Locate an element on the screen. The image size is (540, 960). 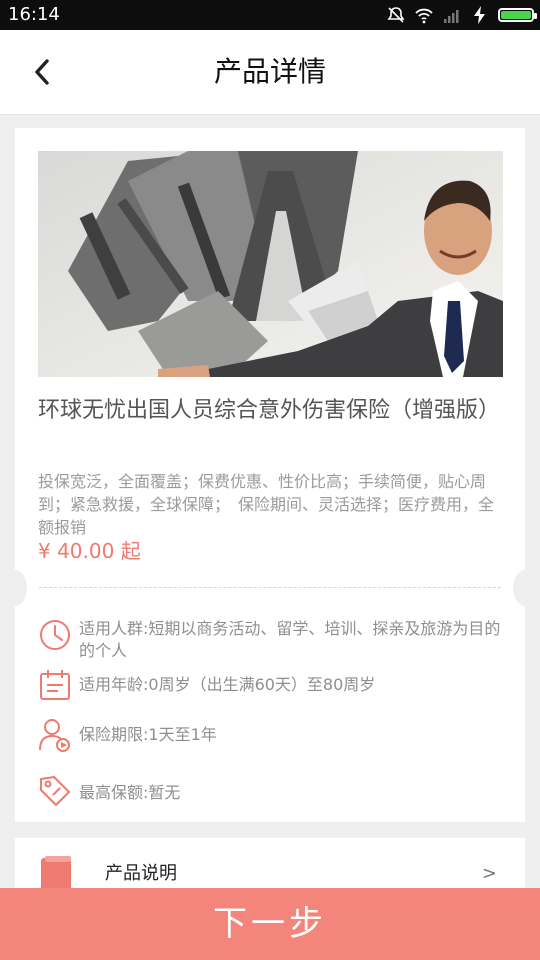
product-price: ¥ 40.00 起 is located at coordinates (89, 551).